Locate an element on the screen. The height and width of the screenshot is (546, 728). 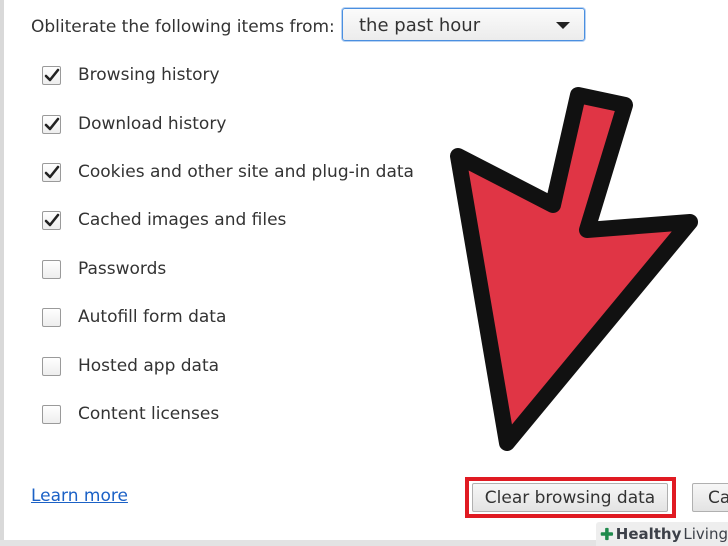
cancel-button: Ca is located at coordinates (710, 497).